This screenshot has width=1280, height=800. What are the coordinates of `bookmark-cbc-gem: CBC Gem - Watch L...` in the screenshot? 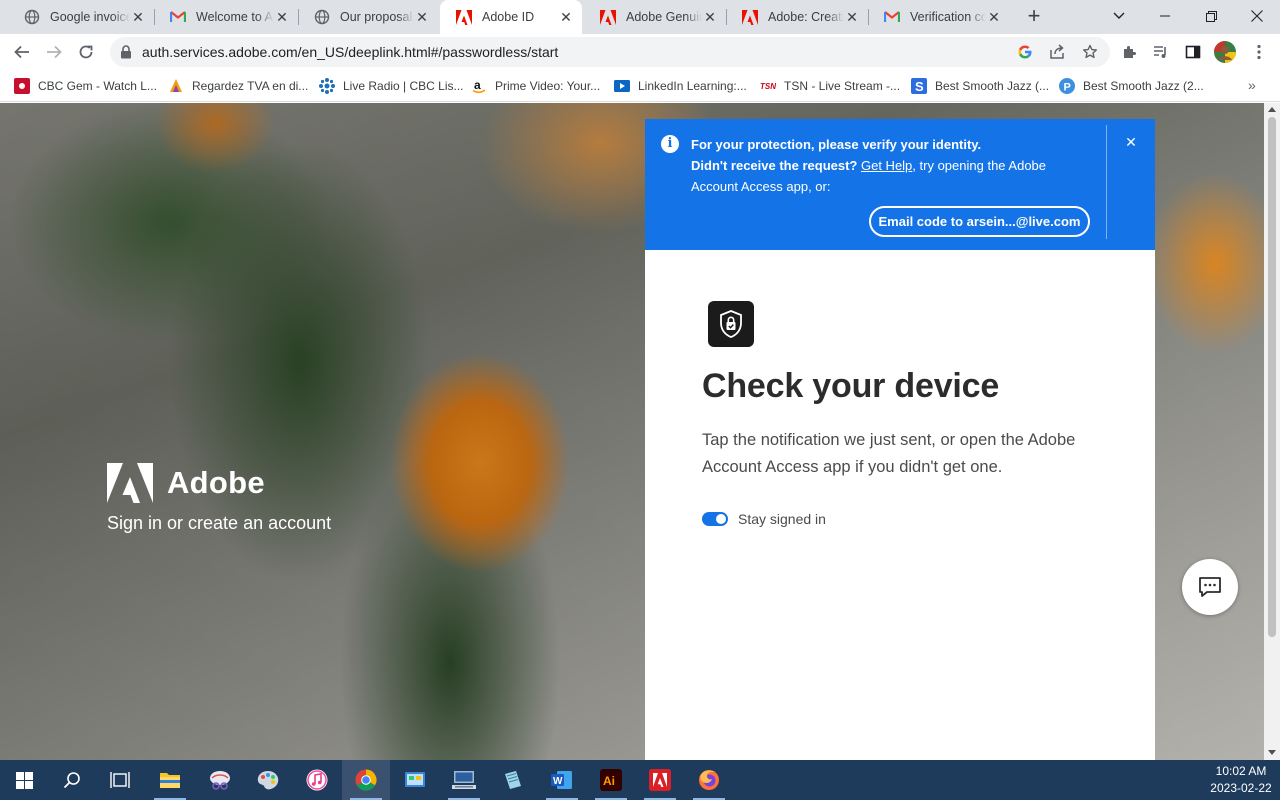 It's located at (85, 86).